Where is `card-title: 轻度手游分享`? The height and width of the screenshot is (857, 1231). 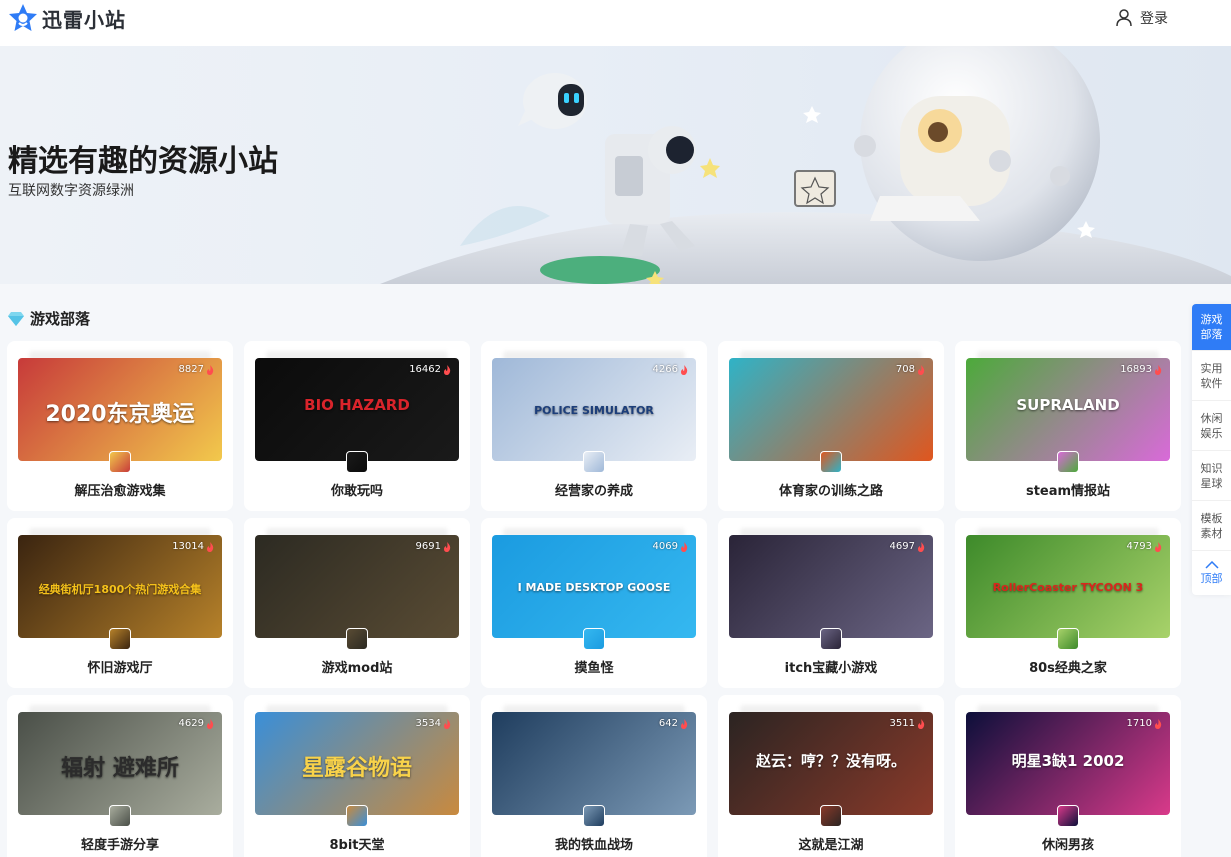
card-title: 轻度手游分享 is located at coordinates (120, 843).